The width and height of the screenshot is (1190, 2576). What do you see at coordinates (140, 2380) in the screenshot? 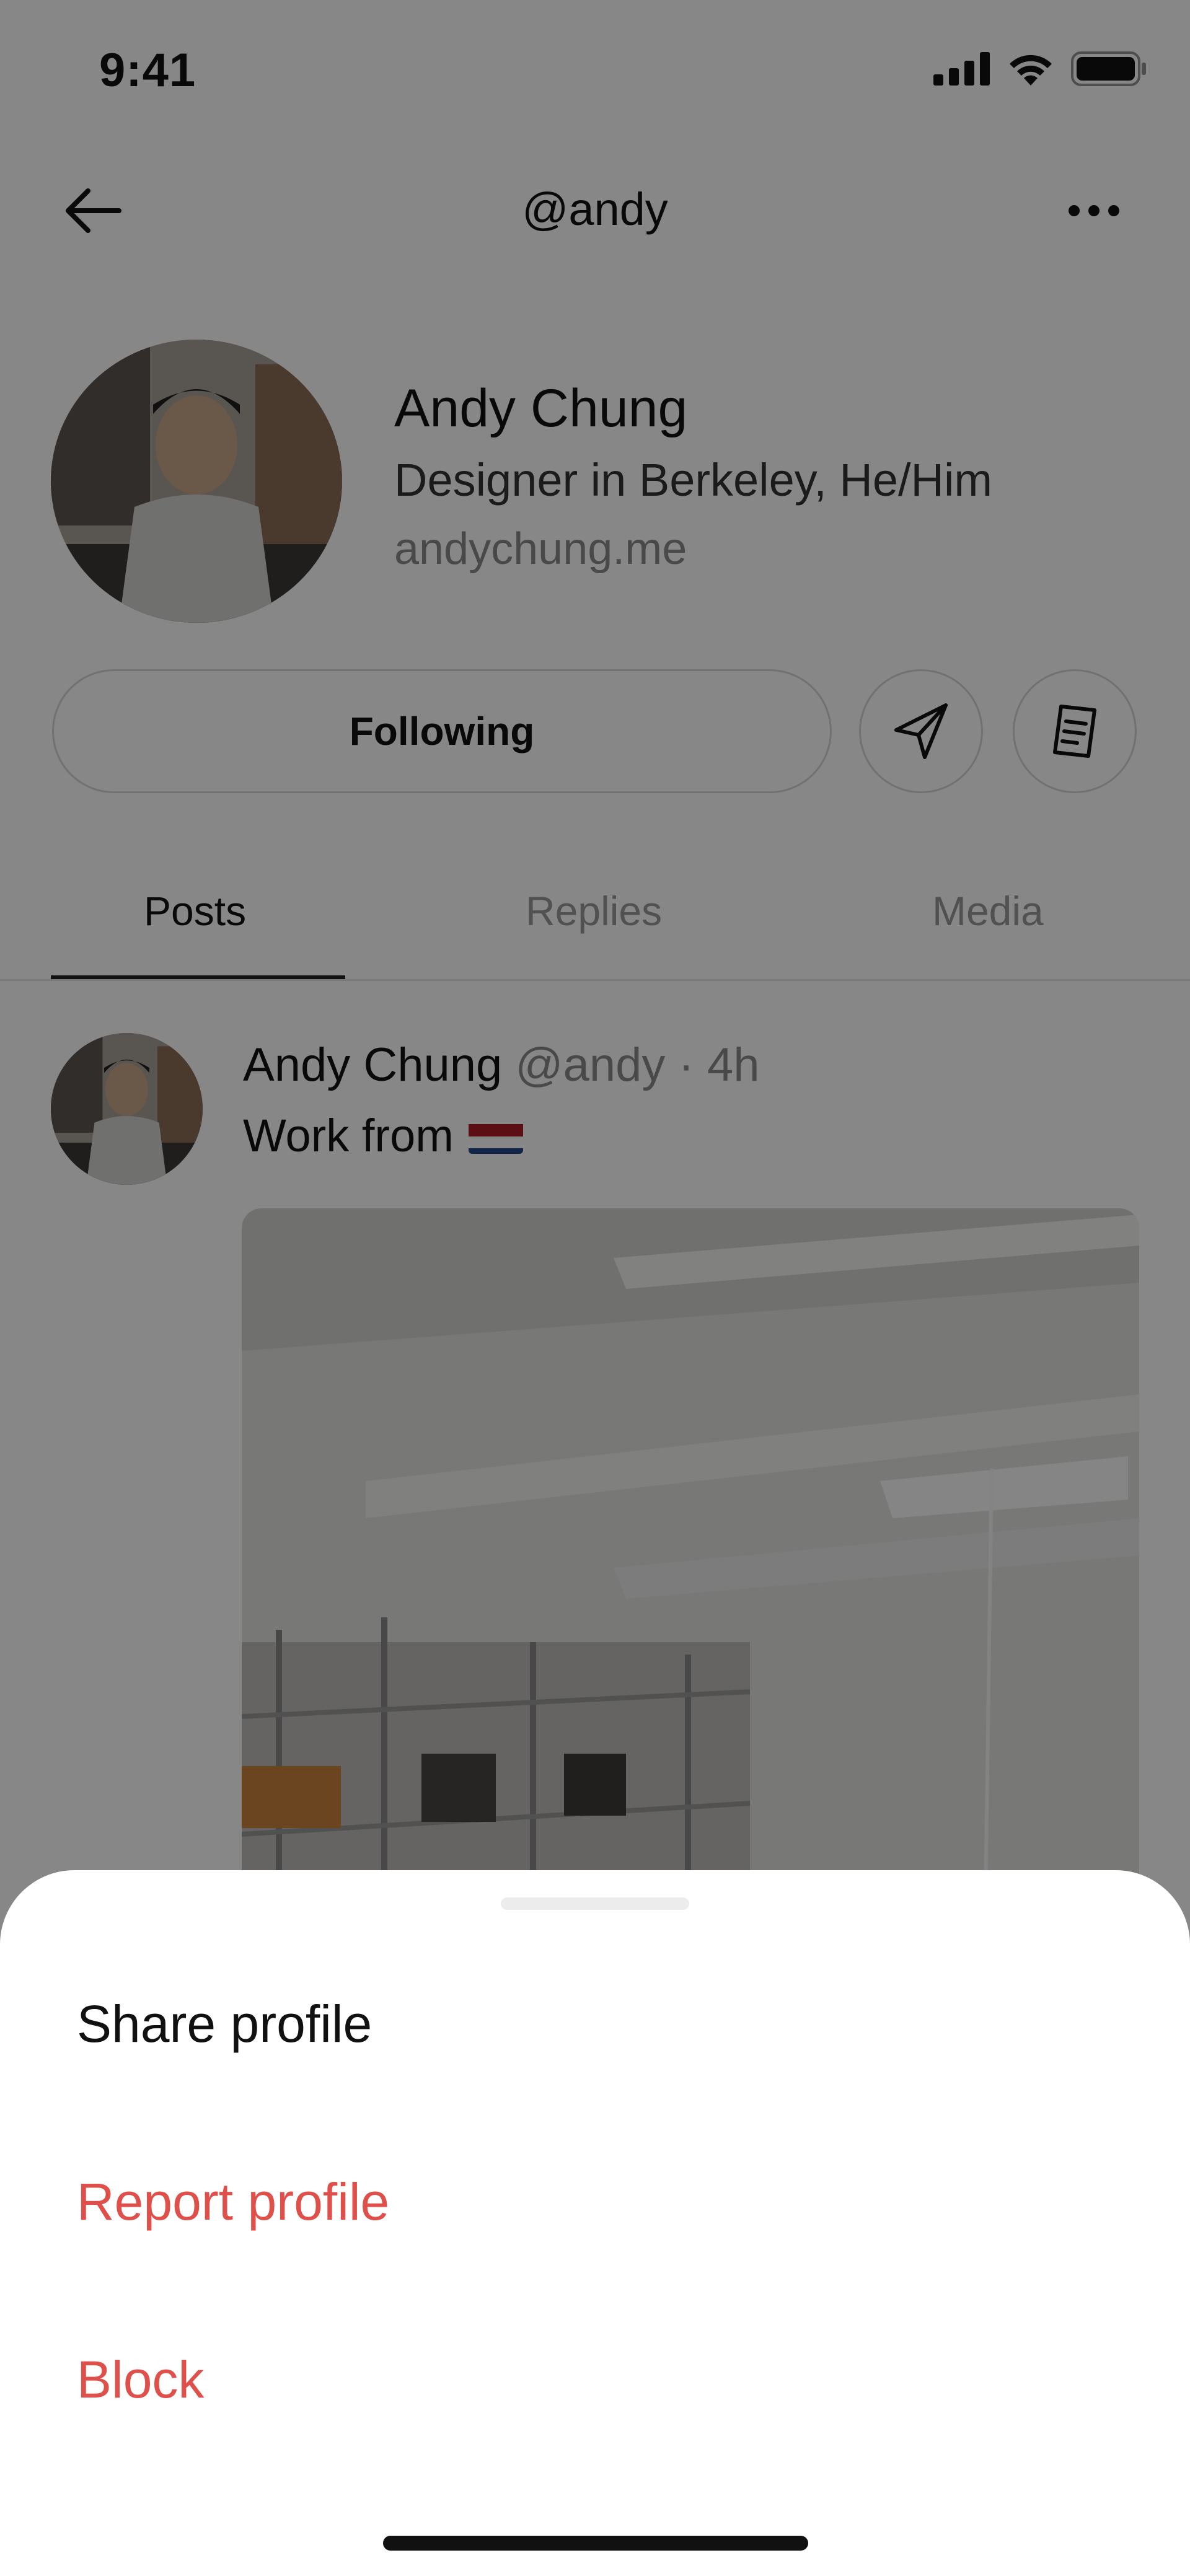
I see `block-option: Block` at bounding box center [140, 2380].